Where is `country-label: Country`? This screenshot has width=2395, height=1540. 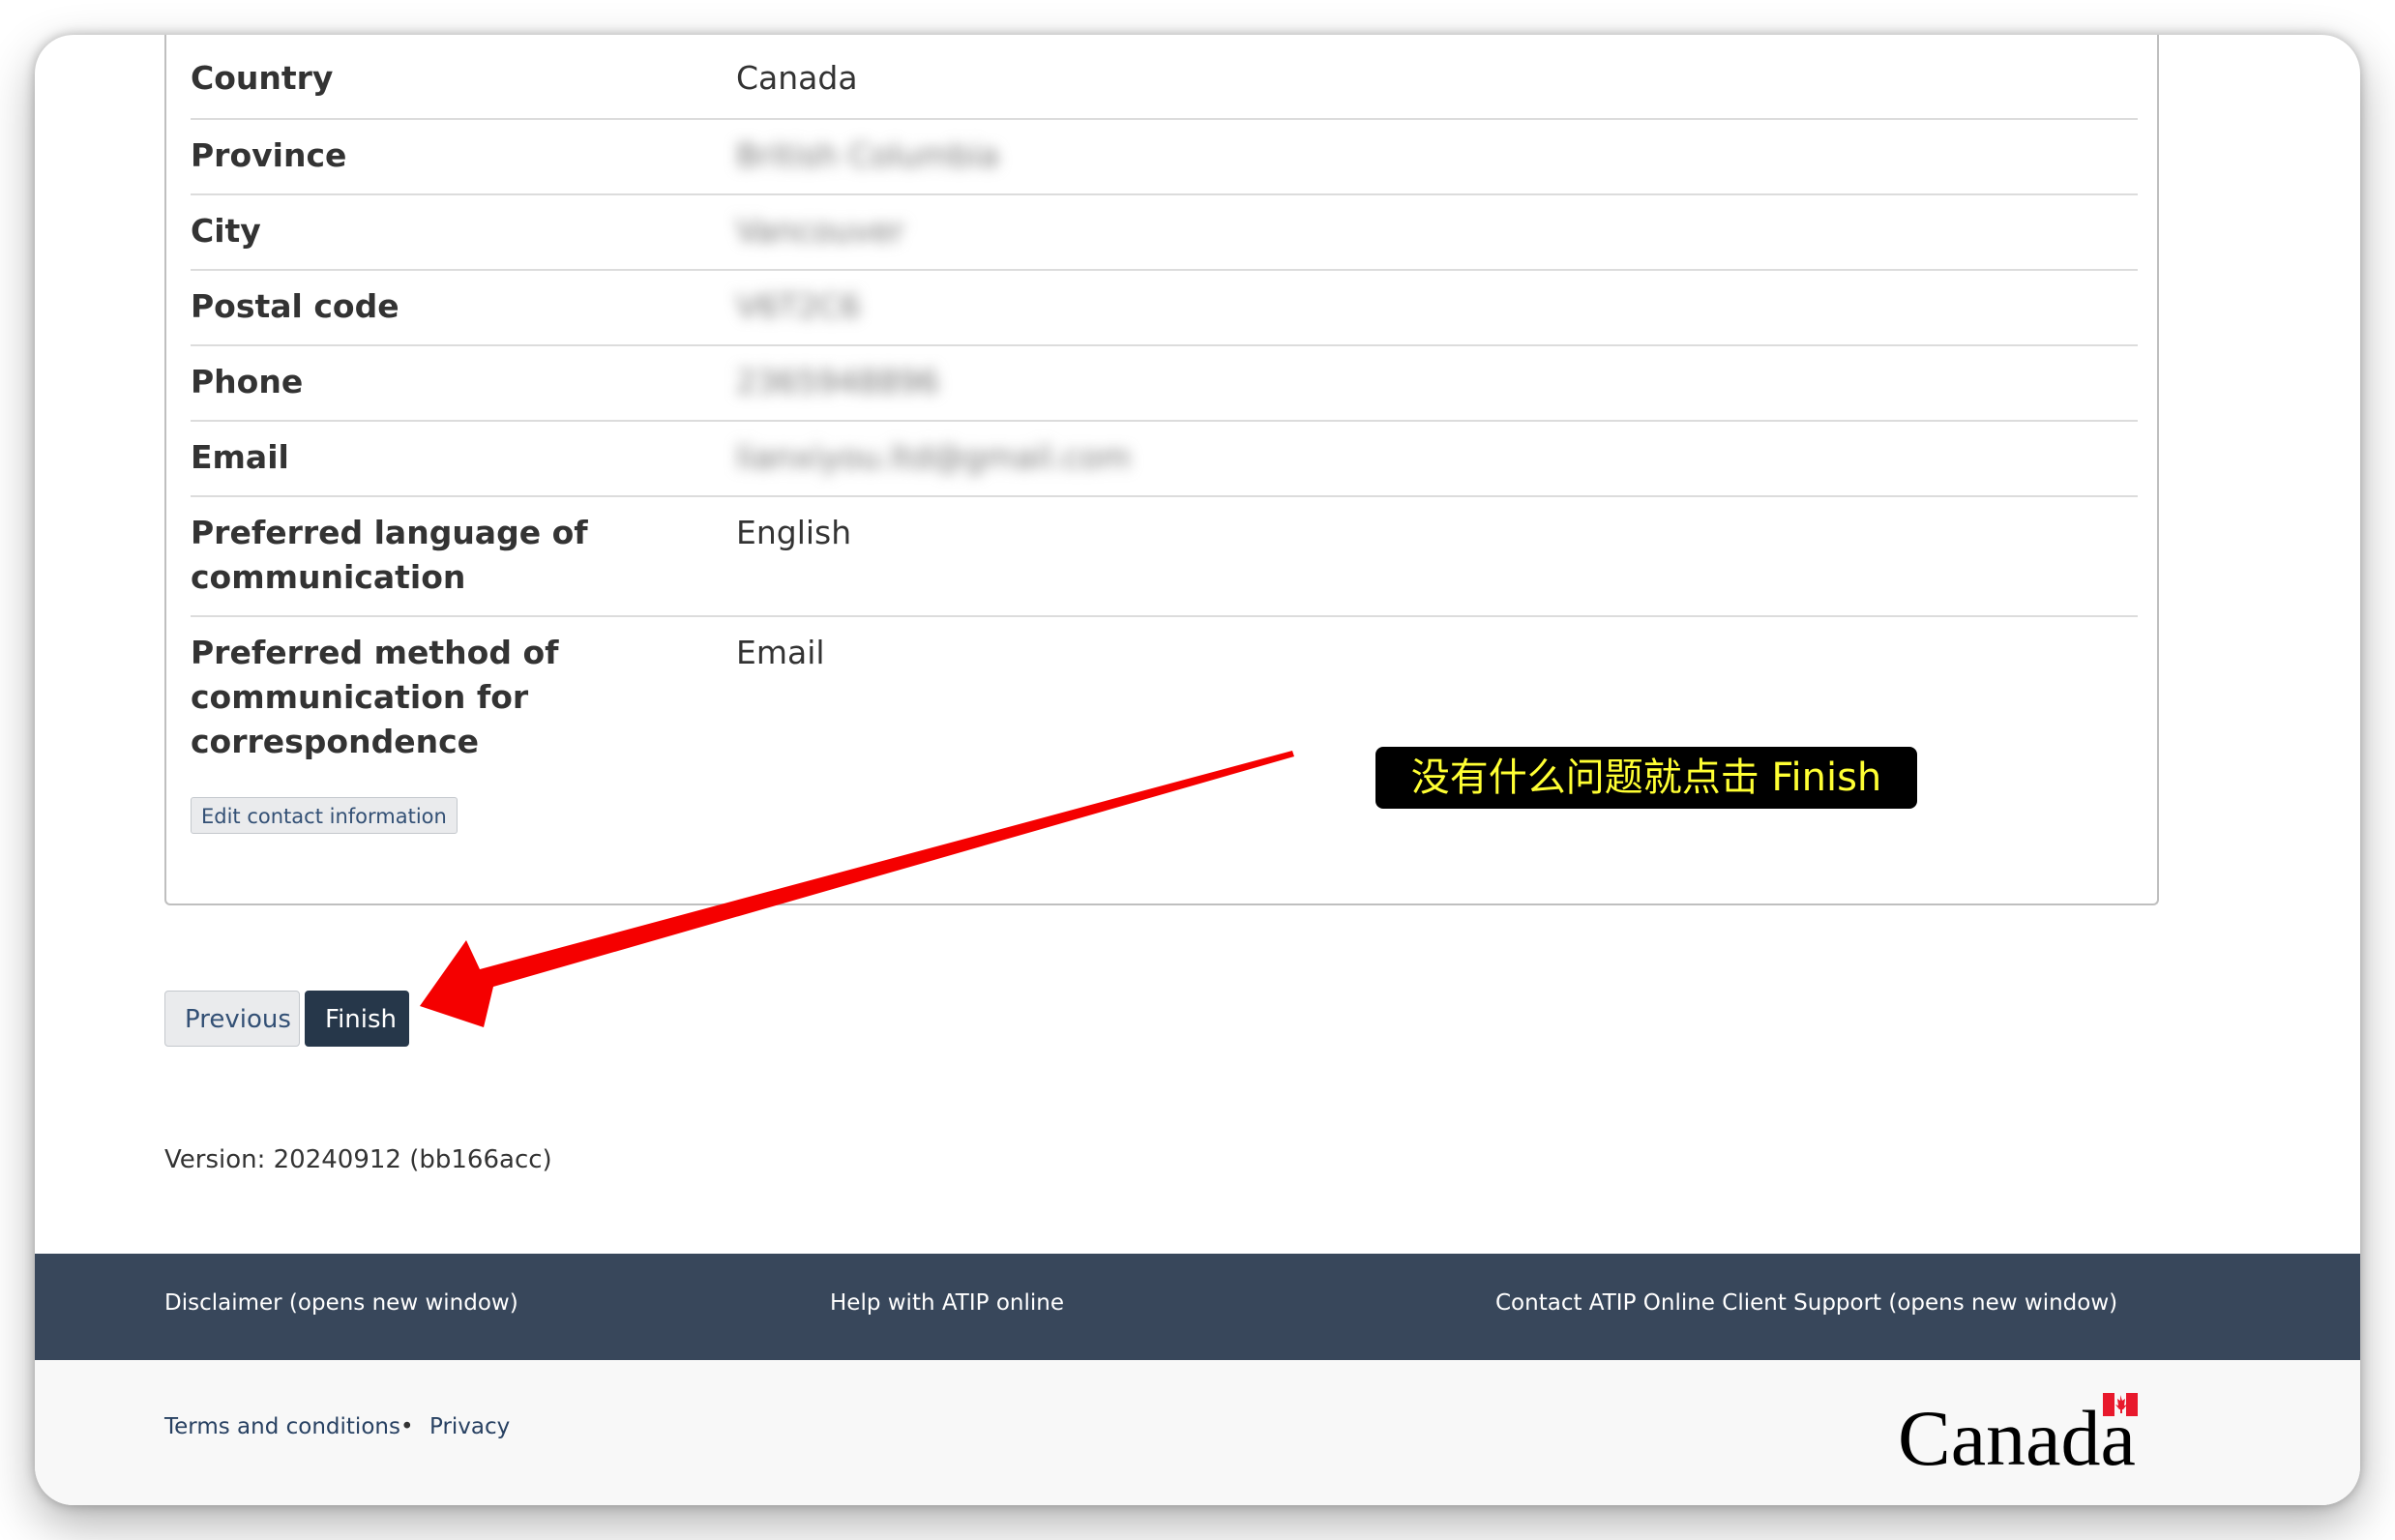 country-label: Country is located at coordinates (262, 78).